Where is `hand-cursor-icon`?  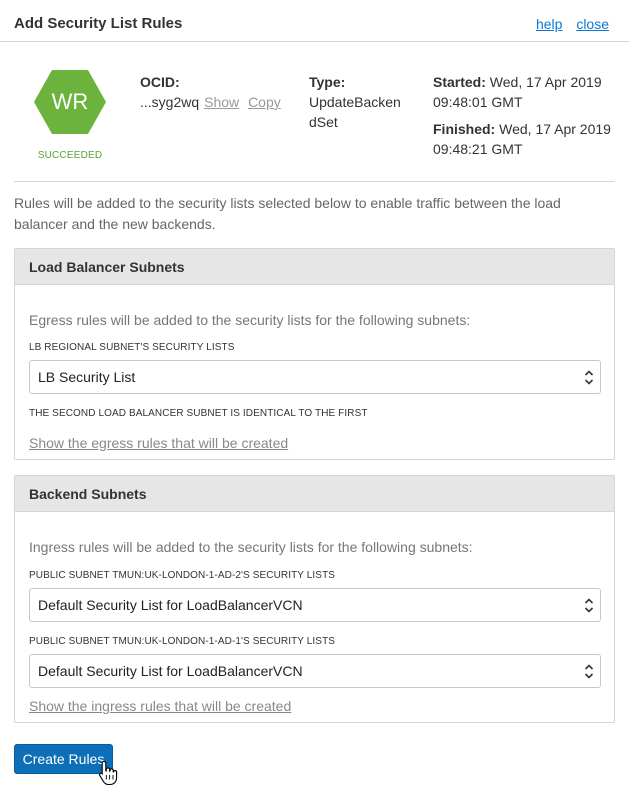 hand-cursor-icon is located at coordinates (108, 773).